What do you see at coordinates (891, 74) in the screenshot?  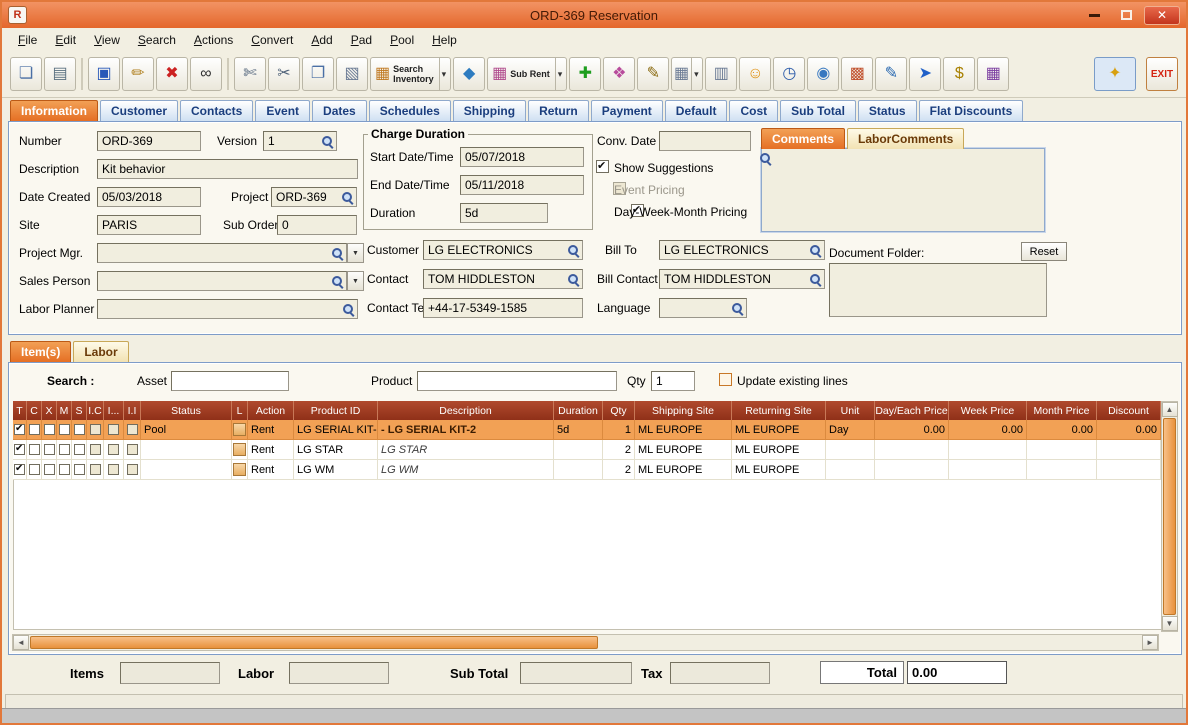 I see `notepad-button: ✎` at bounding box center [891, 74].